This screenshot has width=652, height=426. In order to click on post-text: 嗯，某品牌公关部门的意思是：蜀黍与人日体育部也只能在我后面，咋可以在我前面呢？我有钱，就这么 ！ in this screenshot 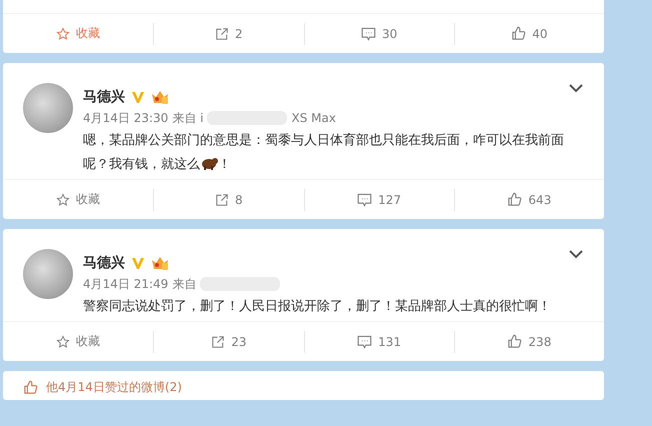, I will do `click(324, 153)`.